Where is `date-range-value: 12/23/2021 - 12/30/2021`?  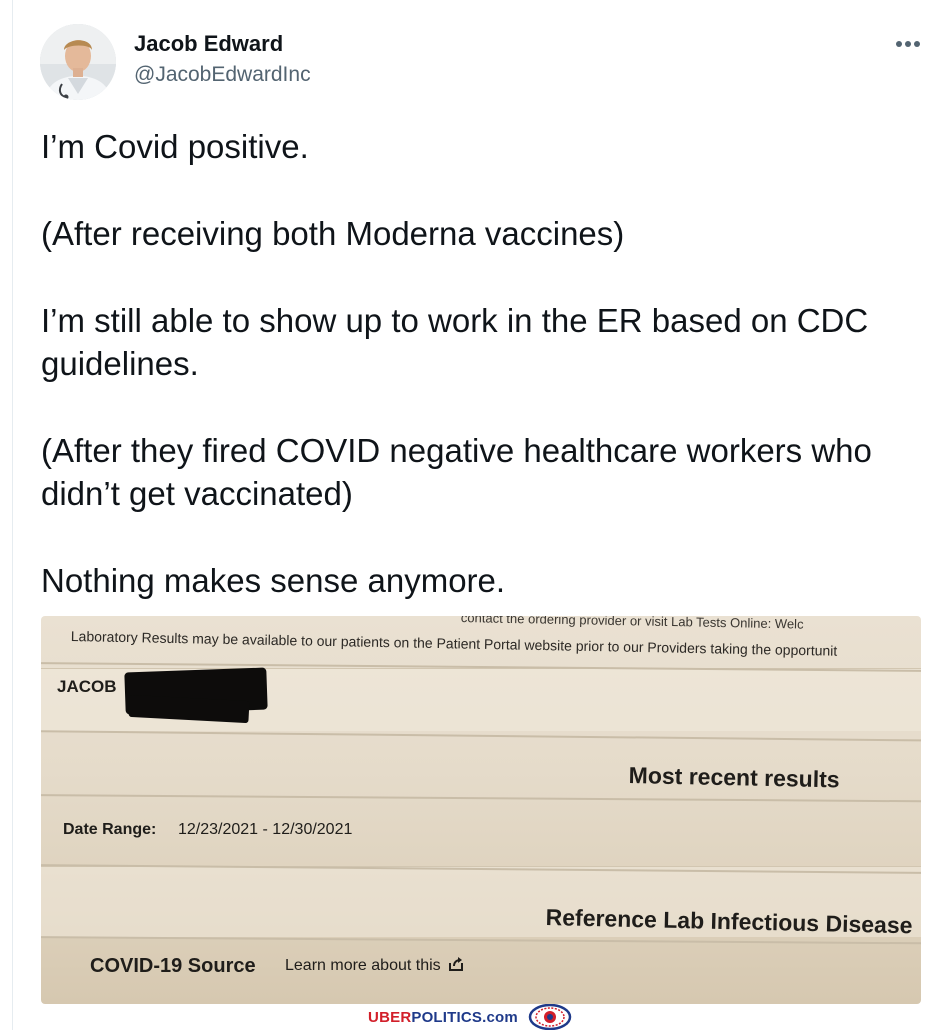
date-range-value: 12/23/2021 - 12/30/2021 is located at coordinates (265, 829).